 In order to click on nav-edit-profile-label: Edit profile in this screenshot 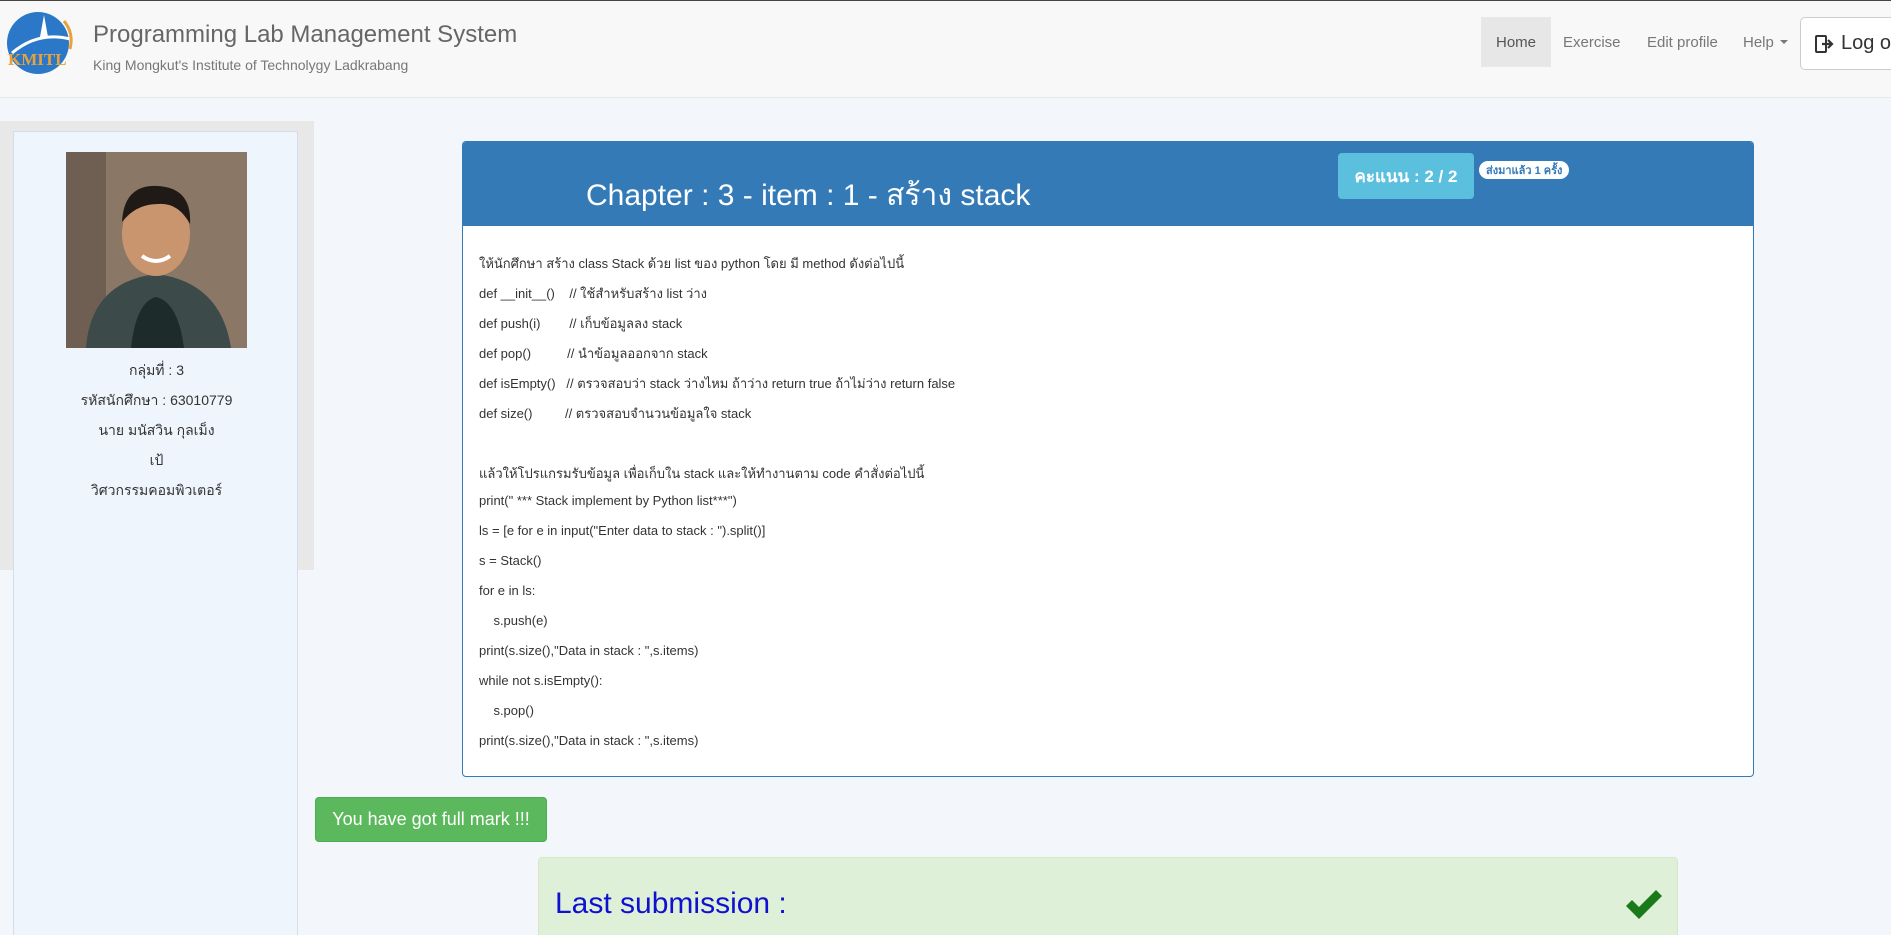, I will do `click(1682, 42)`.